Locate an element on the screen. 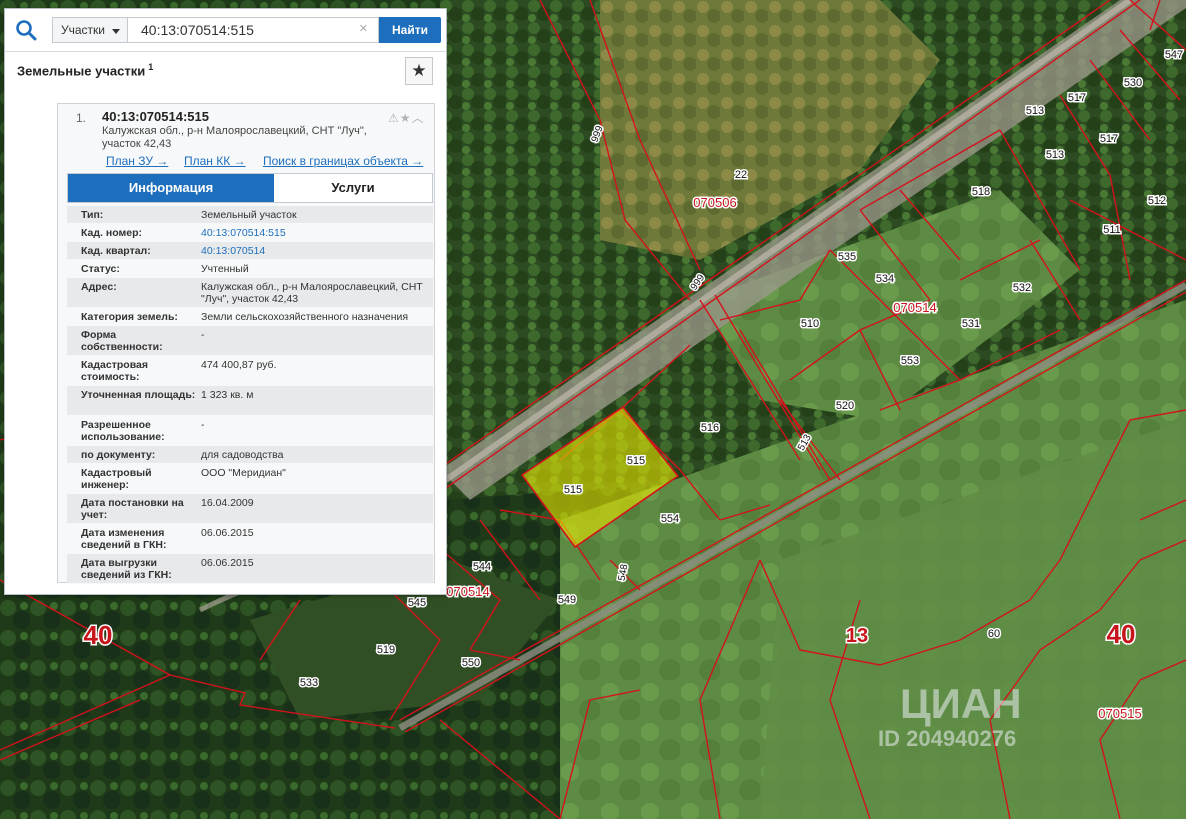 The width and height of the screenshot is (1186, 819). parcel-label: 544 is located at coordinates (482, 567).